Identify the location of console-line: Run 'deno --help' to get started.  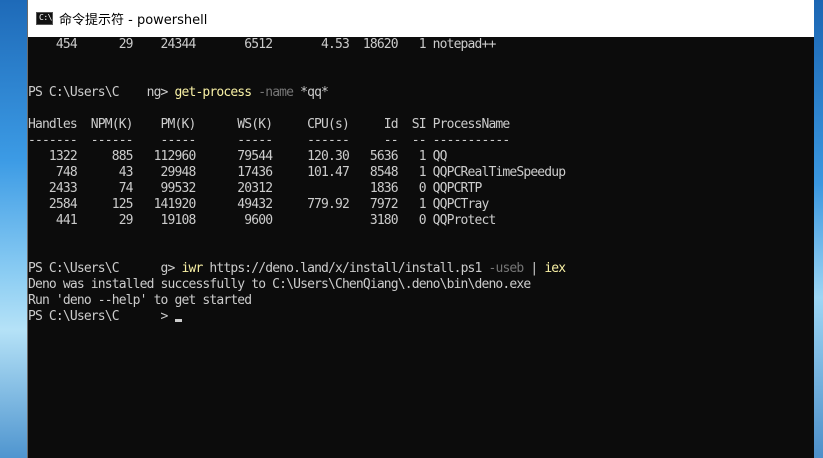
(140, 300).